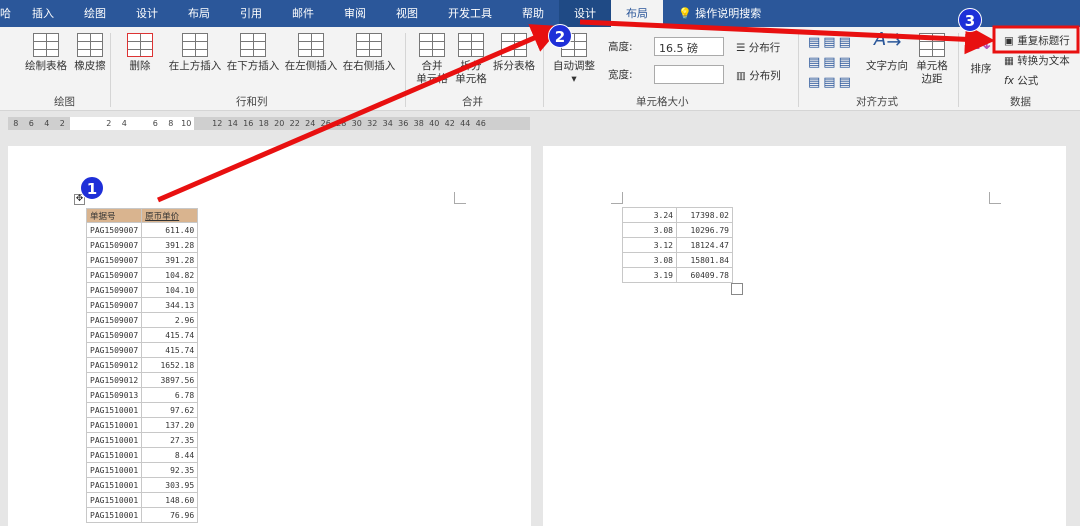 The height and width of the screenshot is (526, 1080). Describe the element at coordinates (355, 13) in the screenshot. I see `tab-7: 审阅` at that location.